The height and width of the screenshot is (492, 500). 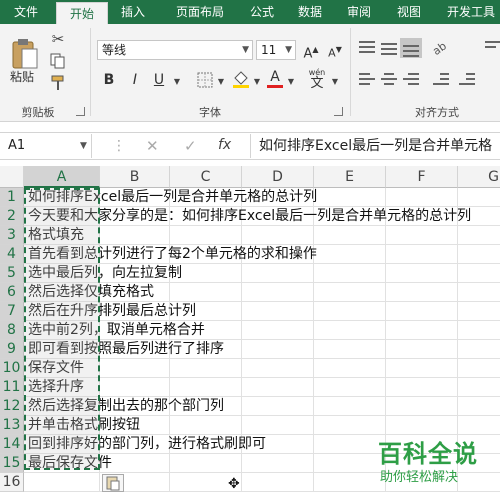 What do you see at coordinates (389, 48) in the screenshot?
I see `align-middle-icon` at bounding box center [389, 48].